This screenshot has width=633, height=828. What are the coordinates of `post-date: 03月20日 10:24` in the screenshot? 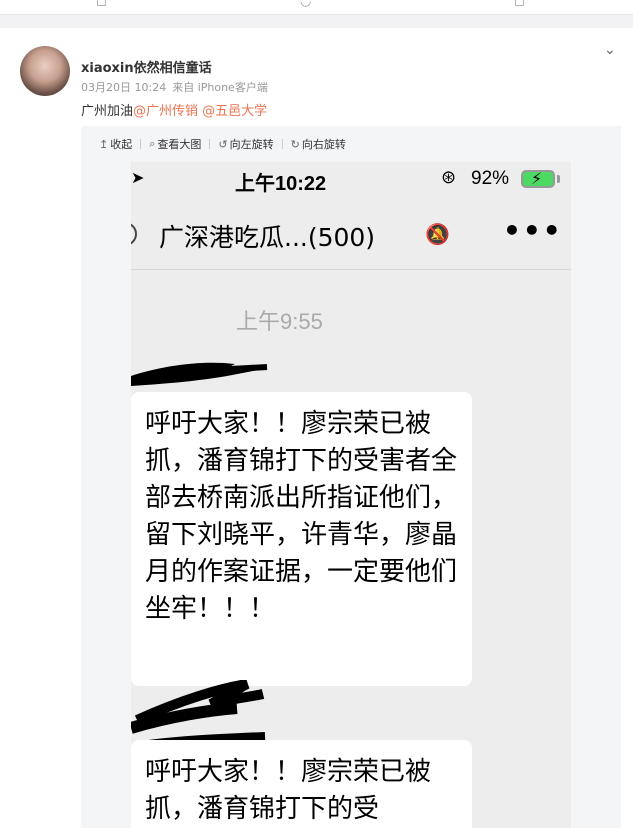 It's located at (123, 87).